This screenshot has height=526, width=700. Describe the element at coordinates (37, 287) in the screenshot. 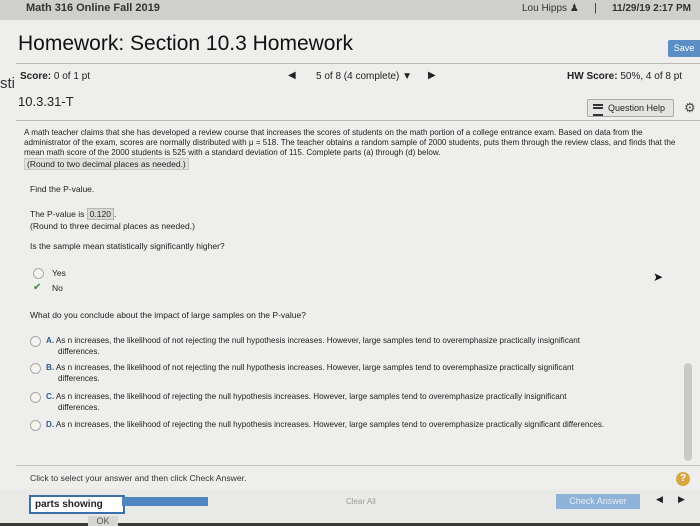

I see `checkmark-icon: ✔` at that location.